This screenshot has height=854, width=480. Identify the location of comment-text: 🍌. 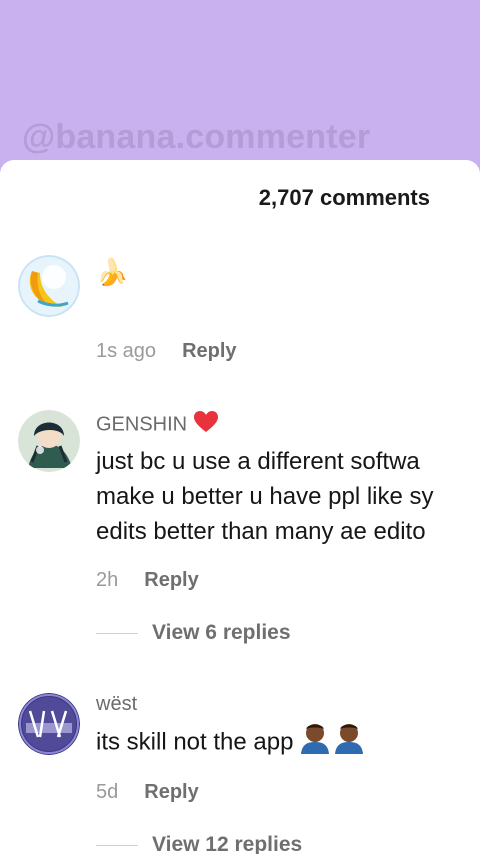
(112, 272).